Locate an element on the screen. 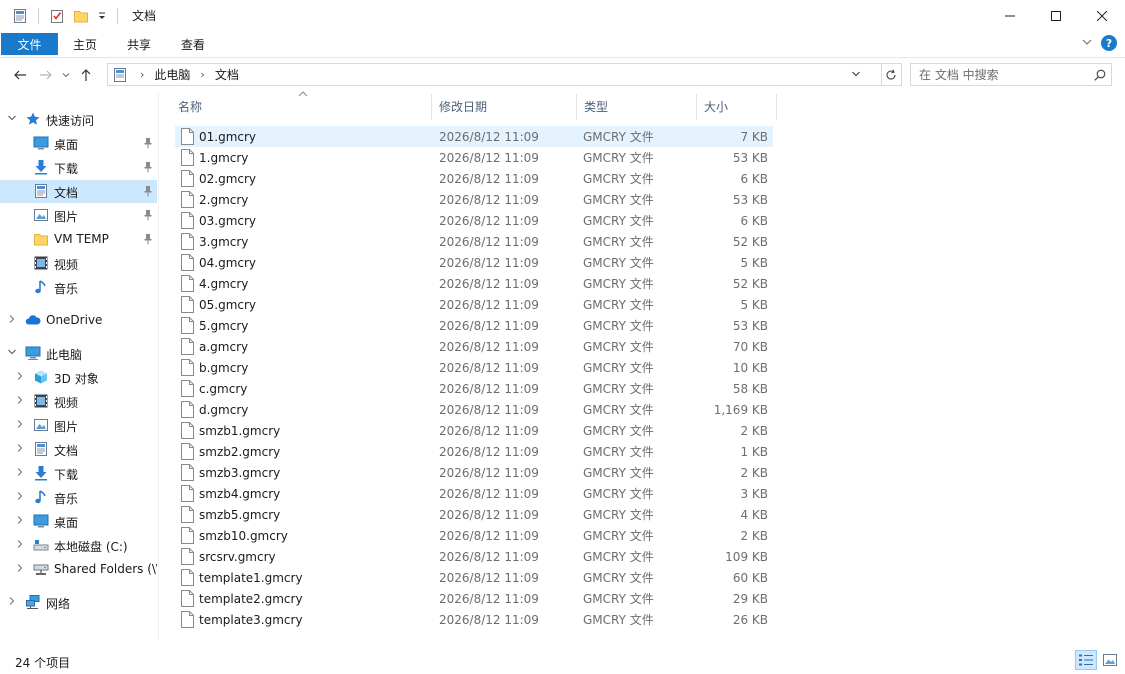 Image resolution: width=1125 pixels, height=674 pixels. address-bar: › 此电脑 › 文档 is located at coordinates (494, 74).